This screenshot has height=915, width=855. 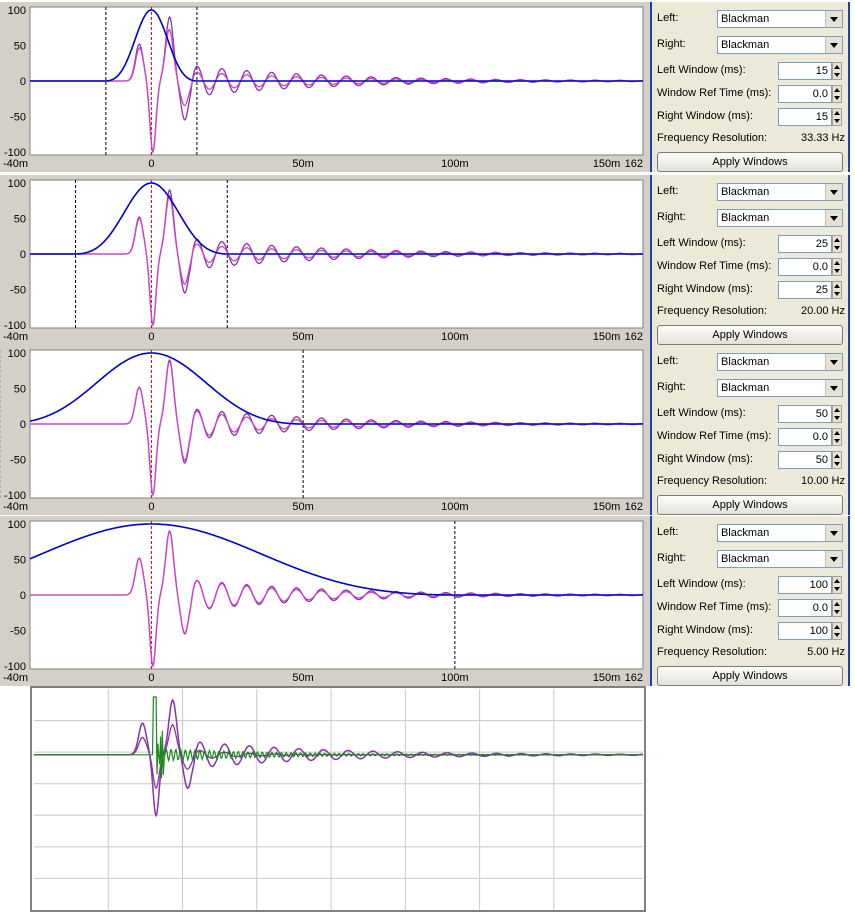 What do you see at coordinates (805, 631) in the screenshot?
I see `right-window-input: 100` at bounding box center [805, 631].